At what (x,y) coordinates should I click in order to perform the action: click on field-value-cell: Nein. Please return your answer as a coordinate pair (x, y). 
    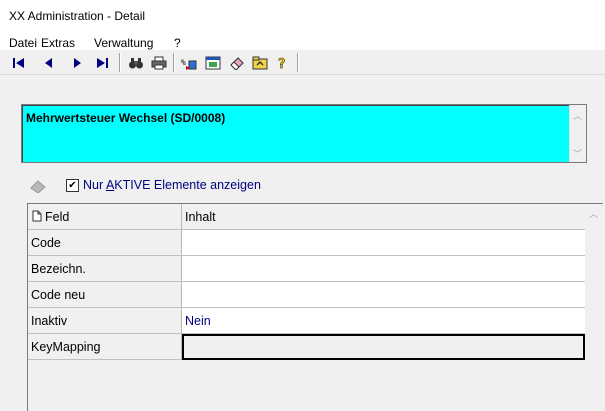
    Looking at the image, I should click on (383, 321).